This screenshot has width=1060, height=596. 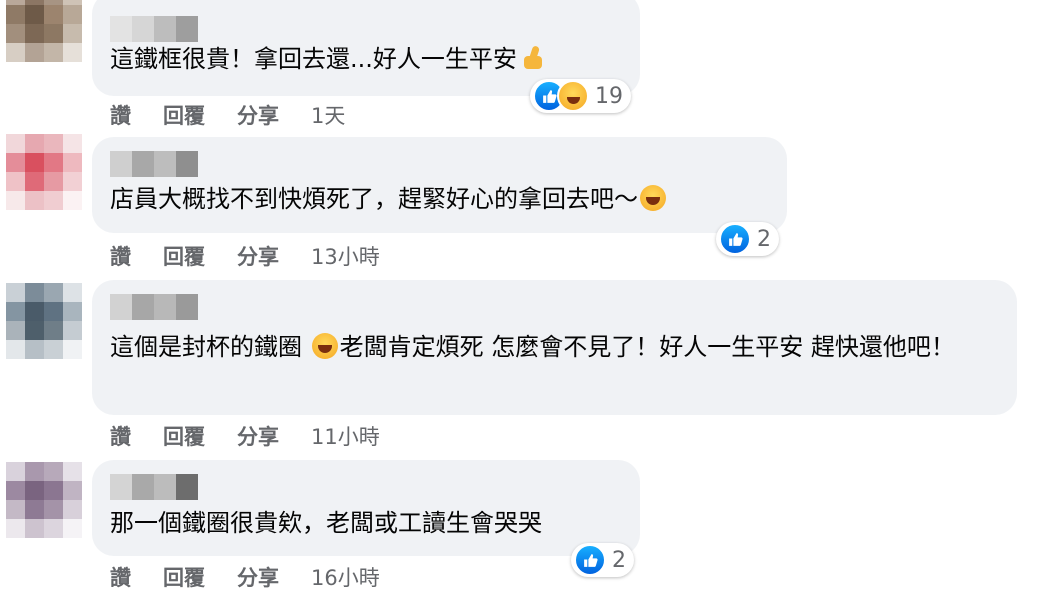 I want to click on comment-actions: 讚 回覆 分享 11小時, so click(x=245, y=436).